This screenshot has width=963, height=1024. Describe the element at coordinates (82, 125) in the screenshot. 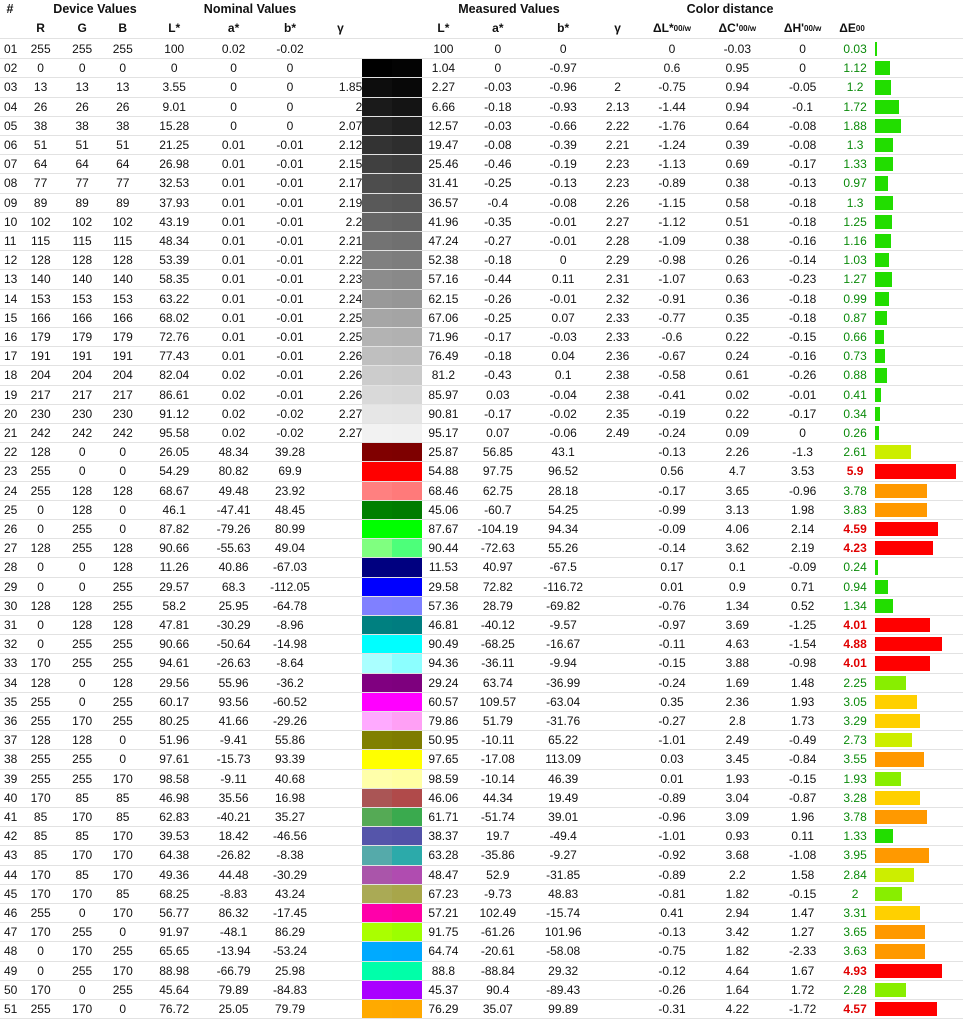

I see `cell-G: 38` at that location.